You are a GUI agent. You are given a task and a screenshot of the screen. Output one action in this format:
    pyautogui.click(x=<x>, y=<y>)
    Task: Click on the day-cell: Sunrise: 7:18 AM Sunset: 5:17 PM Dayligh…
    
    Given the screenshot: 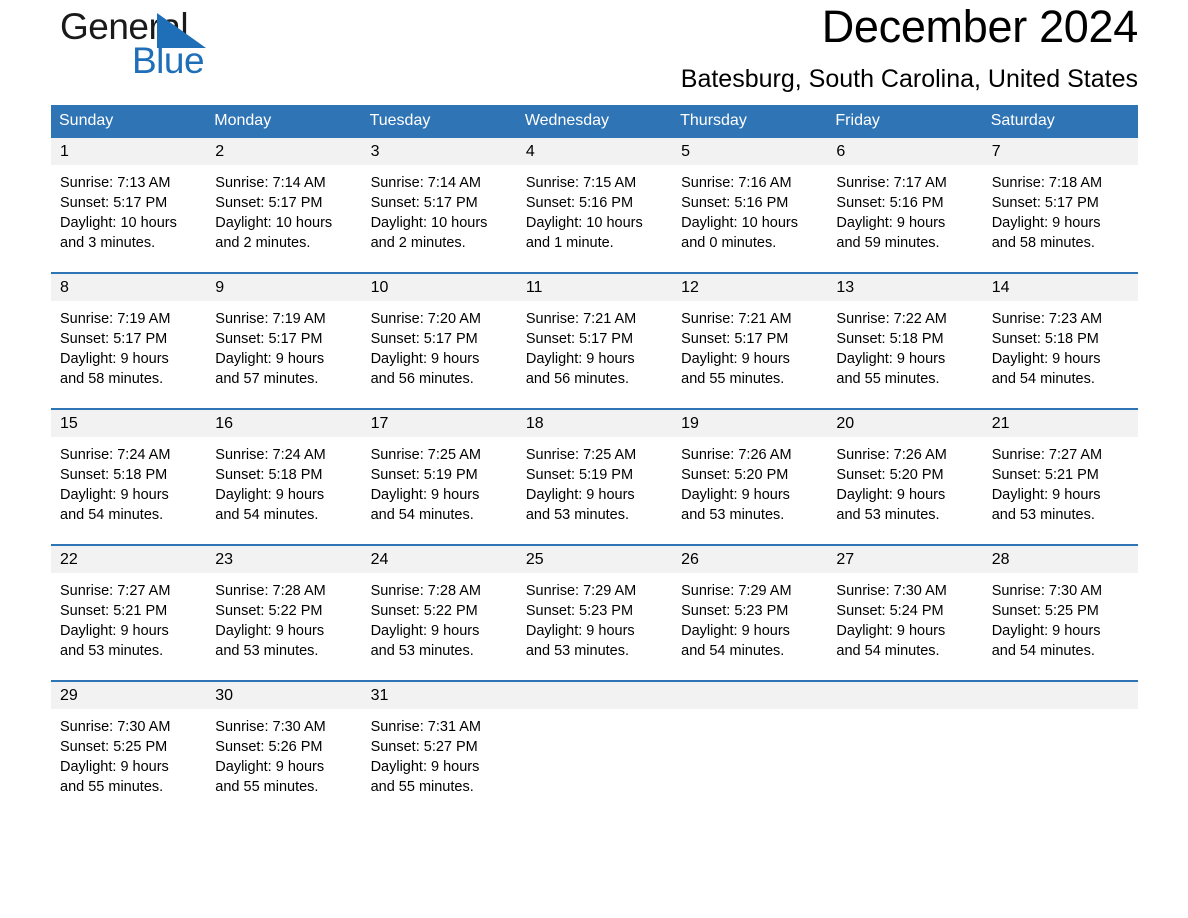 What is the action you would take?
    pyautogui.click(x=1060, y=218)
    